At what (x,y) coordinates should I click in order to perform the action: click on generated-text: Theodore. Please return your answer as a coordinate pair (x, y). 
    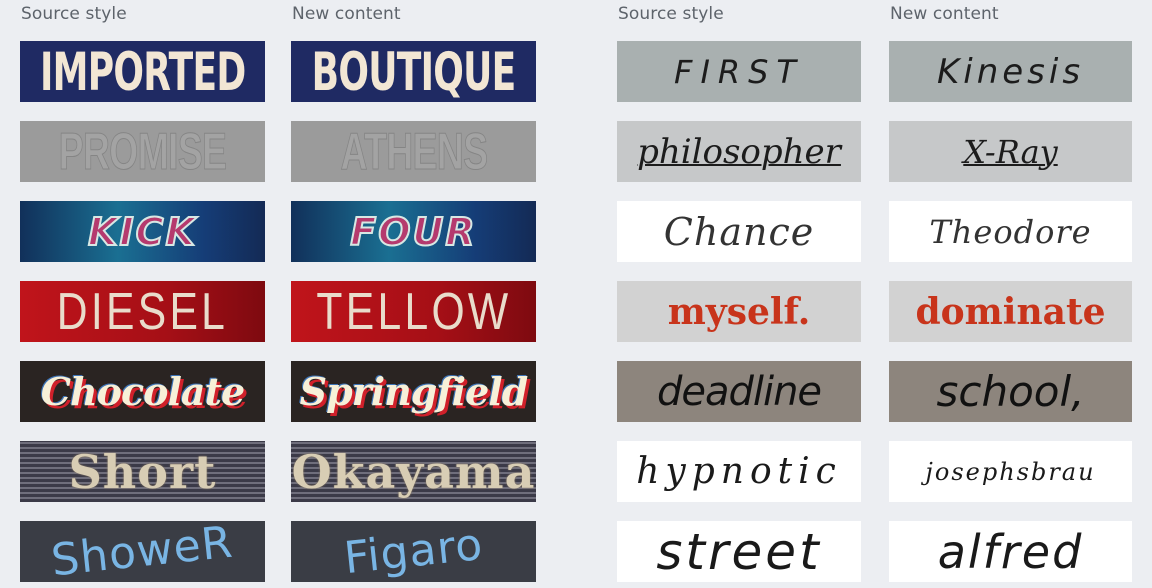
    Looking at the image, I should click on (1010, 231).